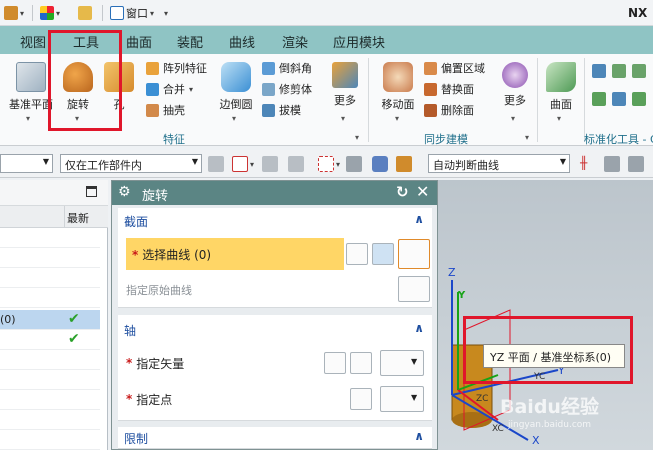 The height and width of the screenshot is (450, 653). Describe the element at coordinates (430, 110) in the screenshot. I see `delete-face-icon` at that location.